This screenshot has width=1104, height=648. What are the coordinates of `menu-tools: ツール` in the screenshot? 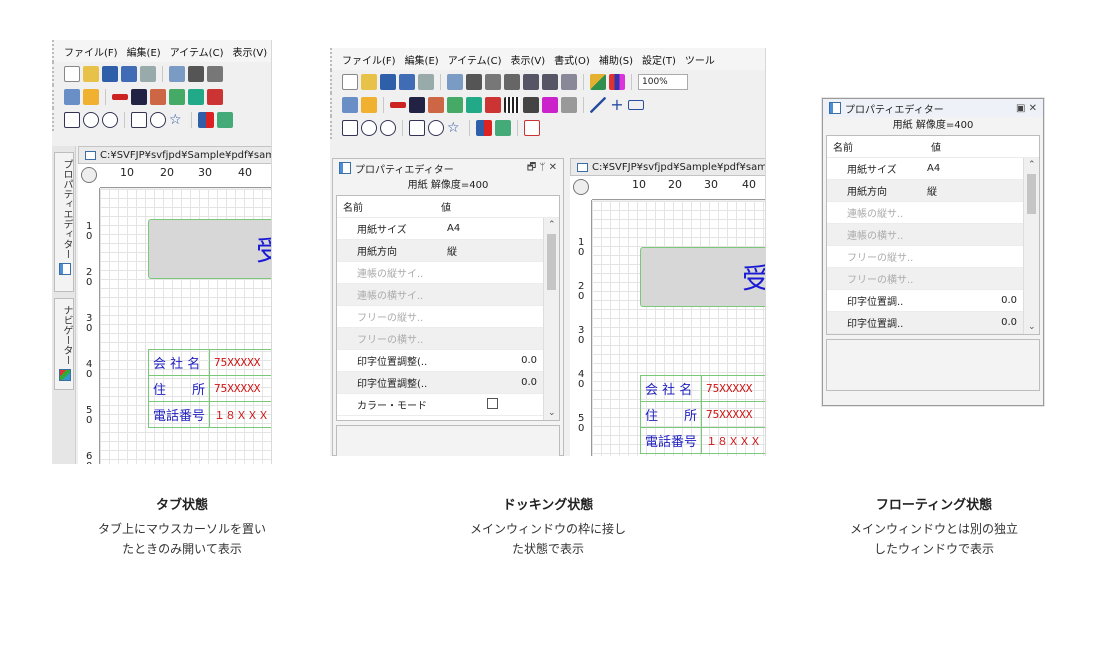 It's located at (700, 59).